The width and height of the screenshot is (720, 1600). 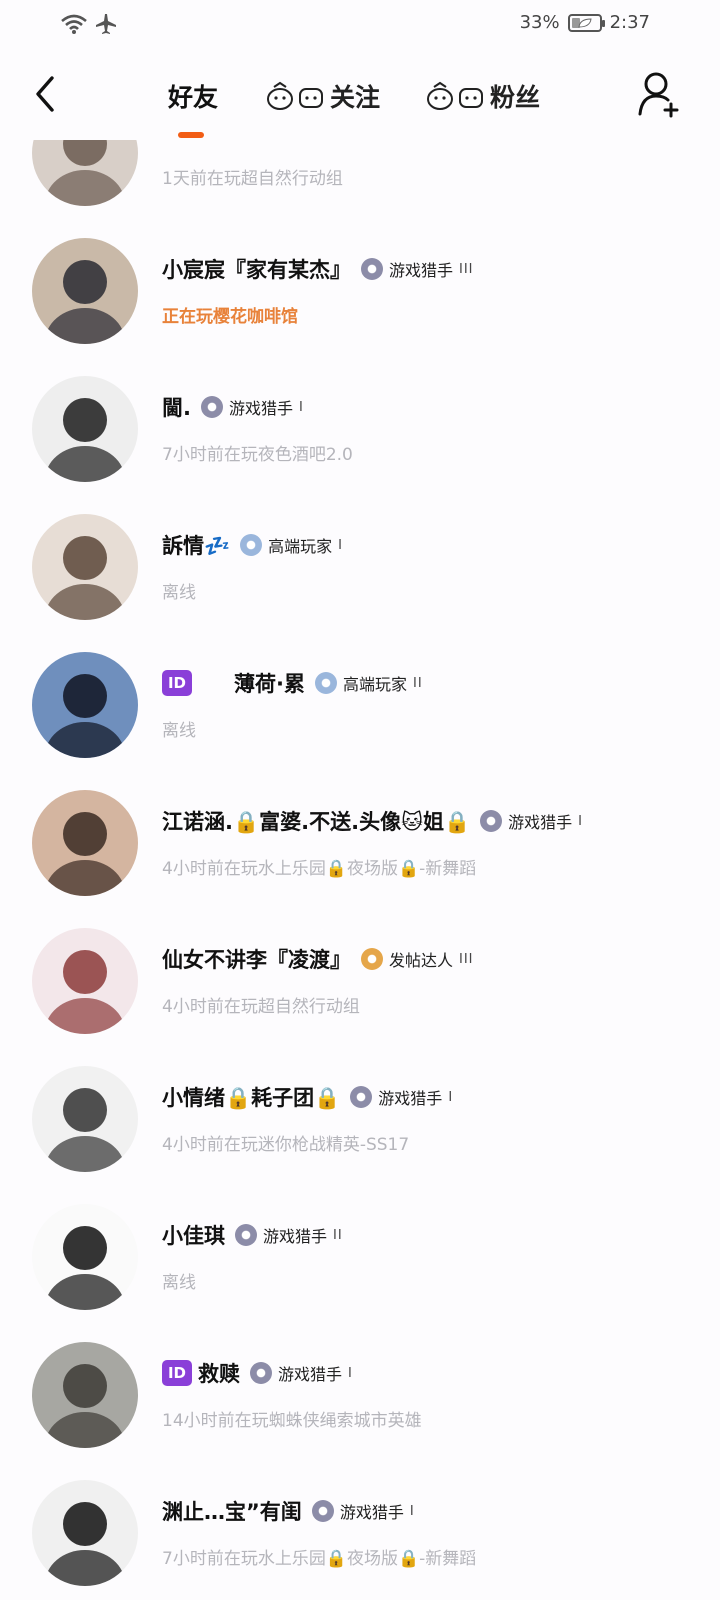 I want to click on friend-name-text: 小情绪🔒耗子团🔒, so click(x=251, y=1098).